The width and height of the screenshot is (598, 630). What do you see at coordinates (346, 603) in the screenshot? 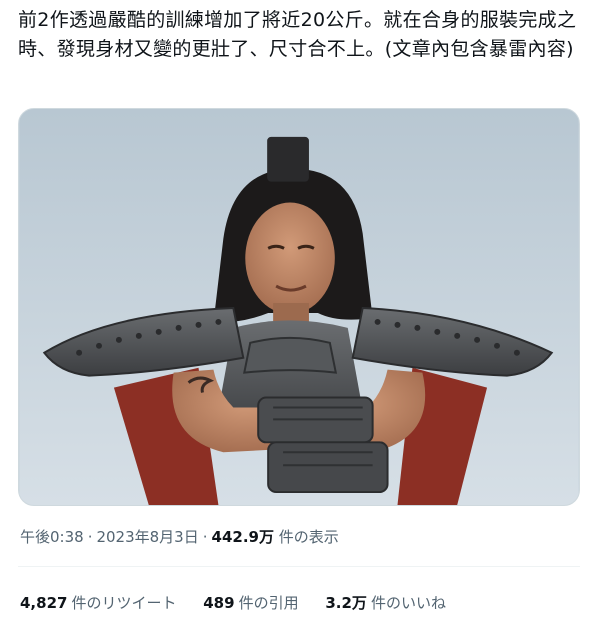
I see `likes-count: 3.2万` at bounding box center [346, 603].